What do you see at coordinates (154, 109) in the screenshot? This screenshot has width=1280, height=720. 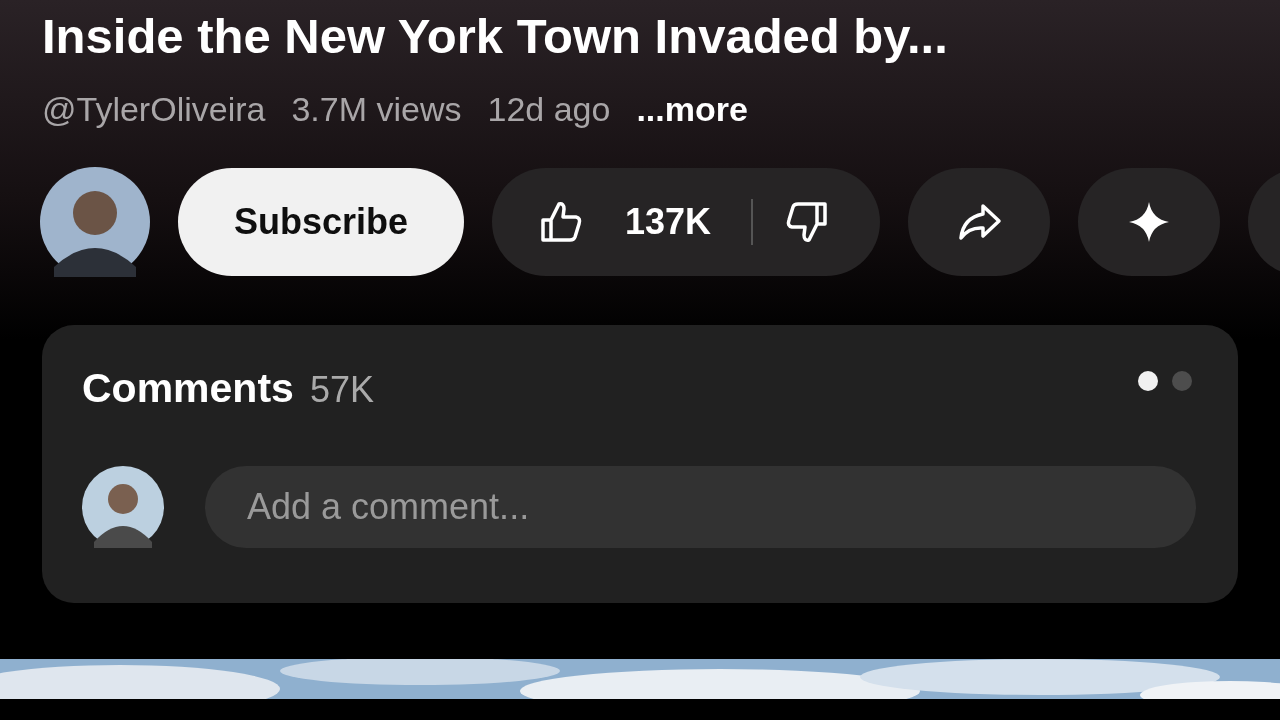 I see `channel-handle: @TylerOliveira` at bounding box center [154, 109].